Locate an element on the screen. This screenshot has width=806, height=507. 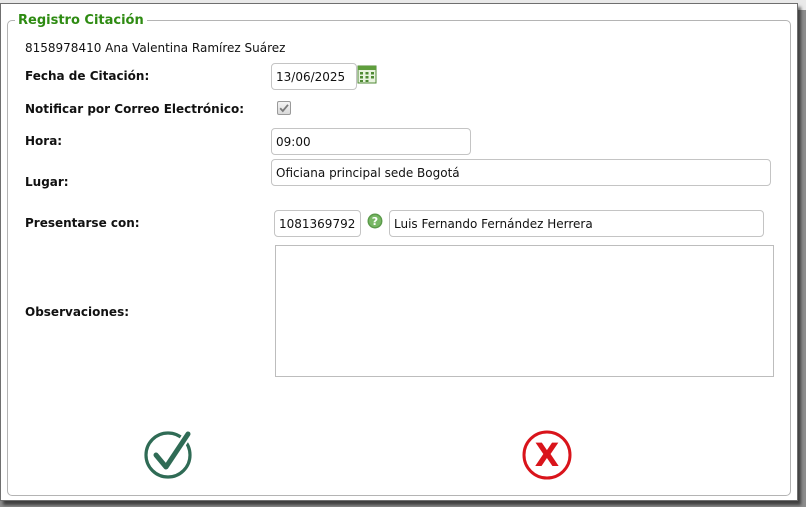
fecha-input: 13/06/2025 is located at coordinates (314, 76).